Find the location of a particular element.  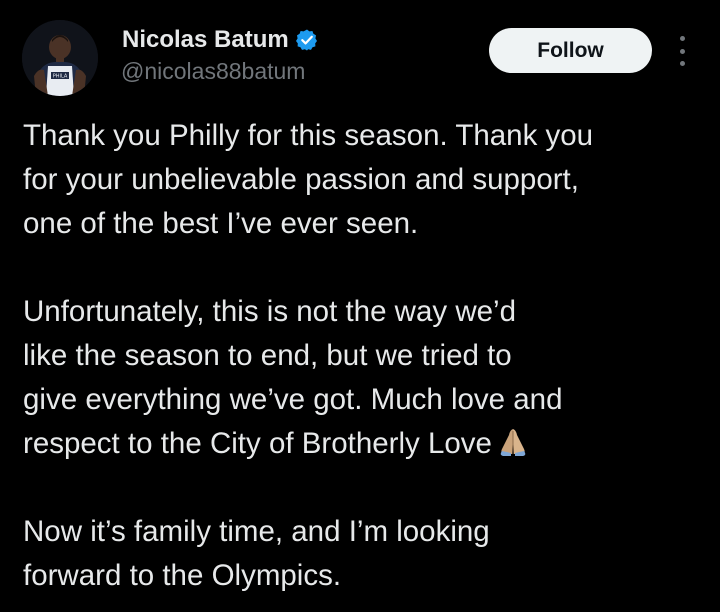

tweet-line-with-emoji: respect to the City of Brotherly Love is located at coordinates (368, 444).